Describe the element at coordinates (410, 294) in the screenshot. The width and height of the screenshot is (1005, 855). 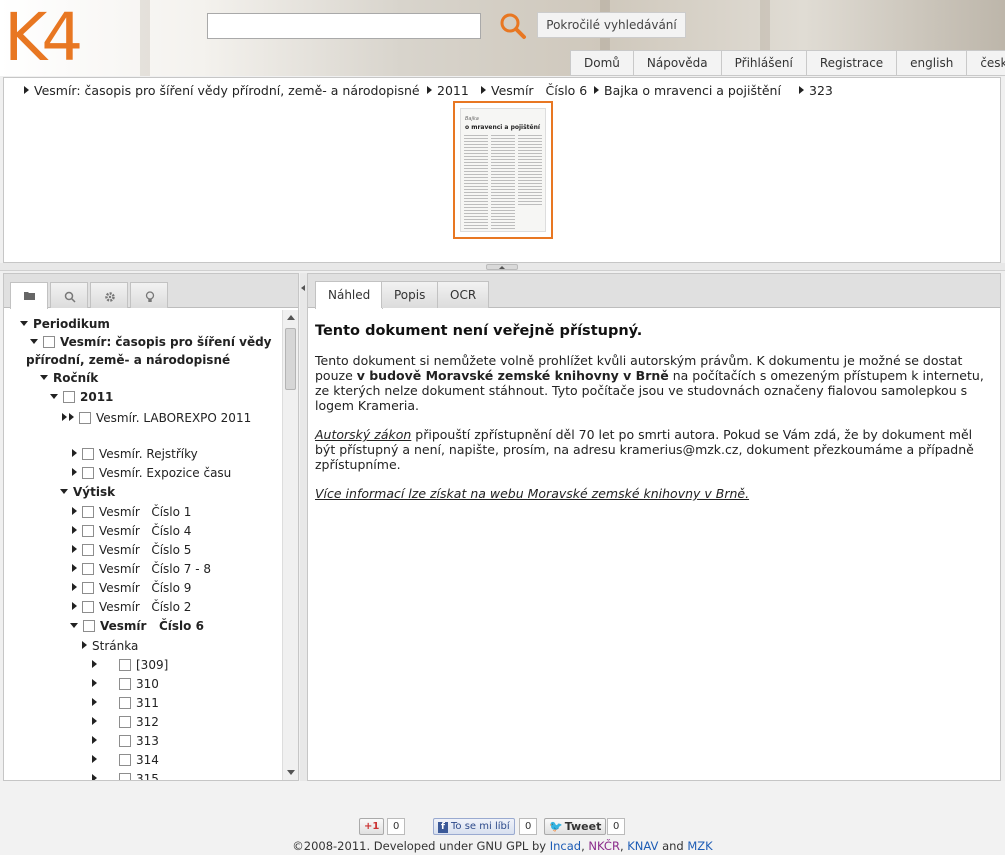
I see `tab-description: Popis` at that location.